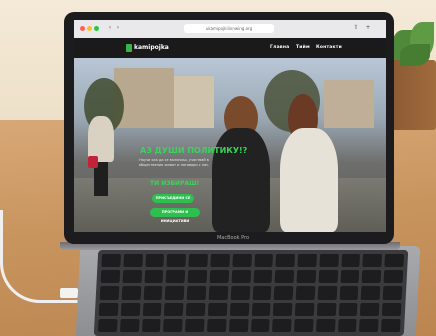  What do you see at coordinates (229, 28) in the screenshot?
I see `address-bar: ukamipojkliinnwing.org` at bounding box center [229, 28].